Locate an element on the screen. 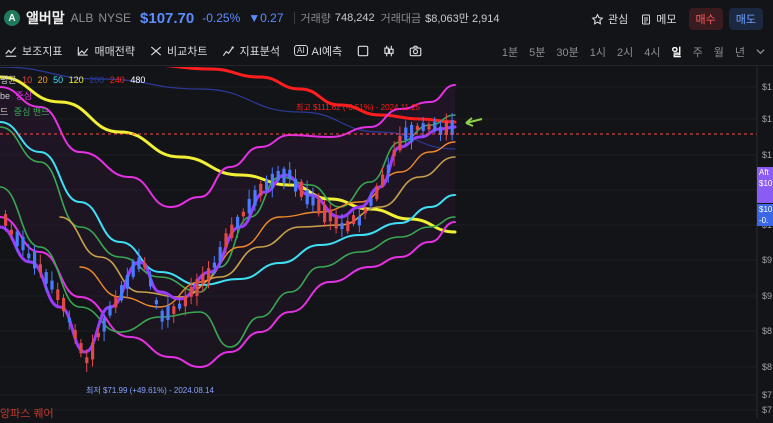  ma-480: 480 is located at coordinates (138, 80).